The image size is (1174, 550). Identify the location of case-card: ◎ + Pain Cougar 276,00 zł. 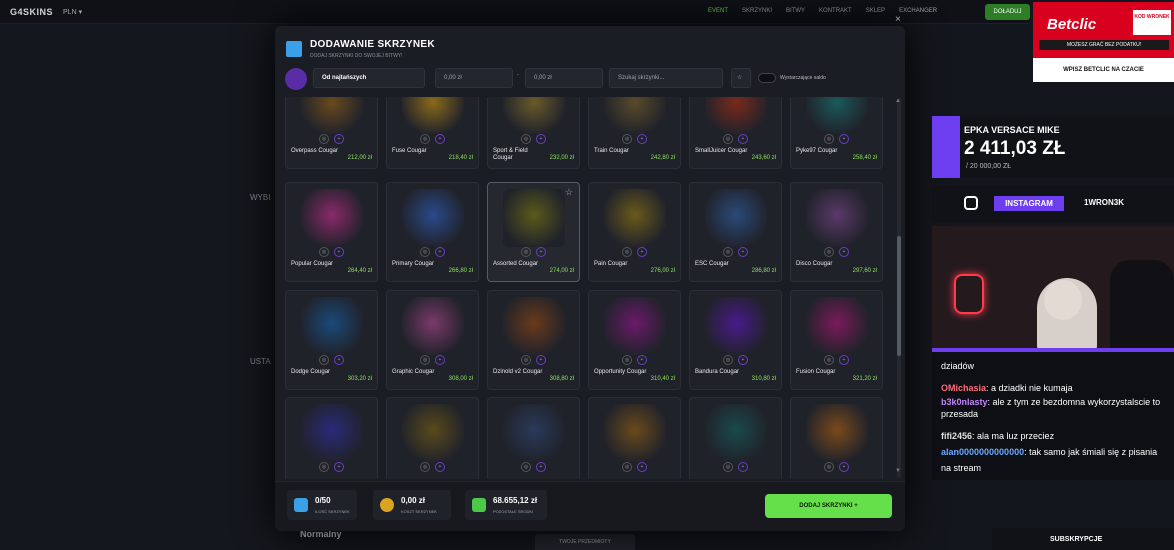
(634, 232).